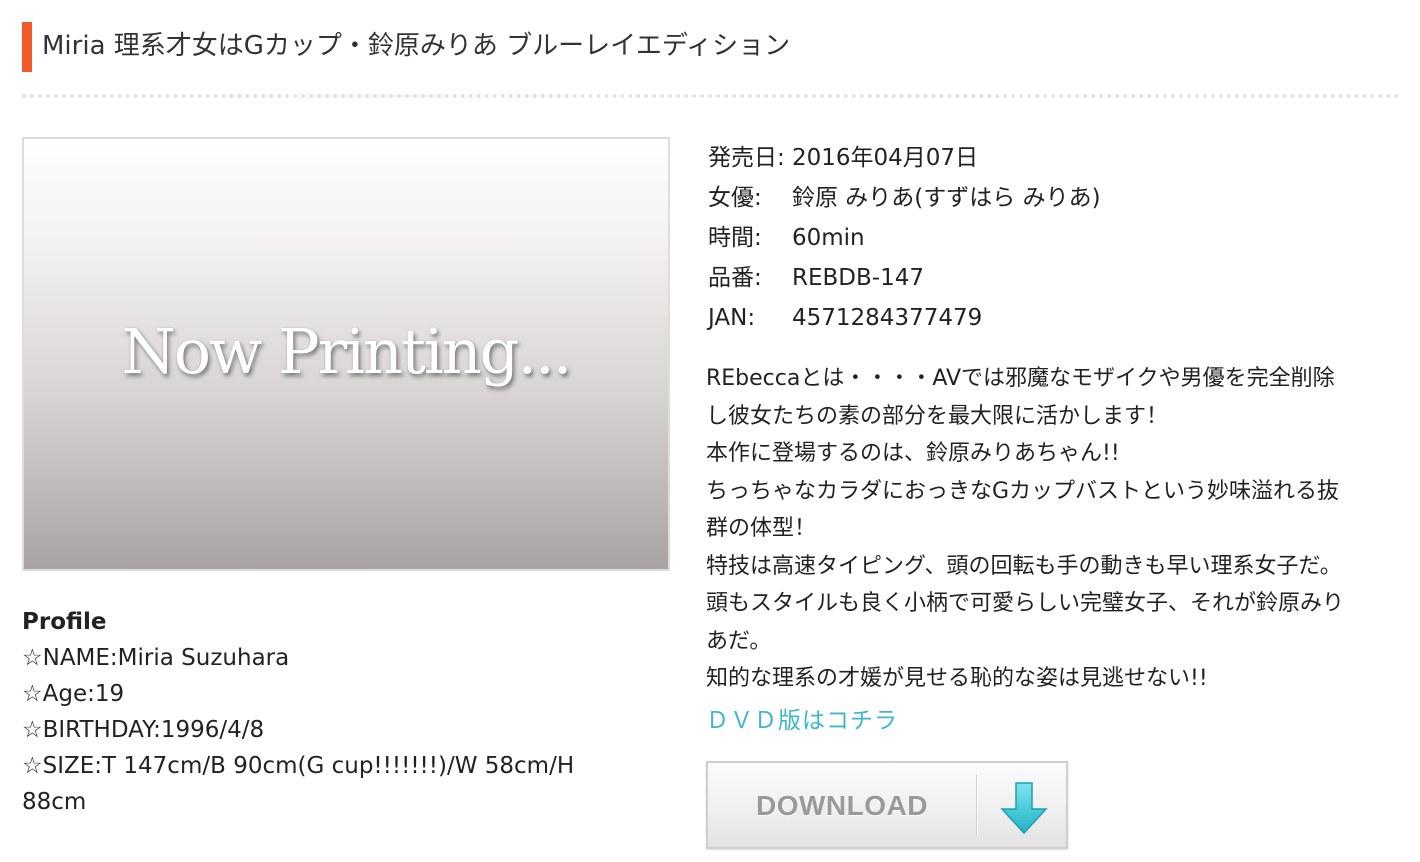  What do you see at coordinates (913, 453) in the screenshot?
I see `description-line: 本作に登場するのは、鈴原みりあちゃん!!` at bounding box center [913, 453].